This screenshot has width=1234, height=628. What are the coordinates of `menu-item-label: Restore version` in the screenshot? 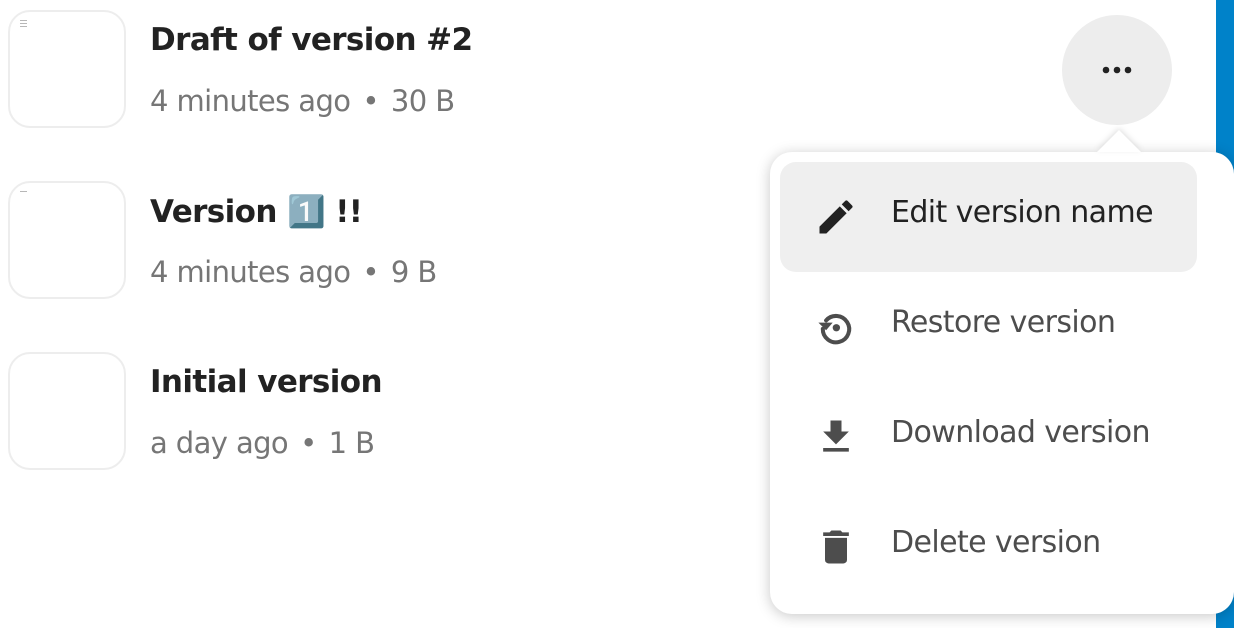 It's located at (1003, 322).